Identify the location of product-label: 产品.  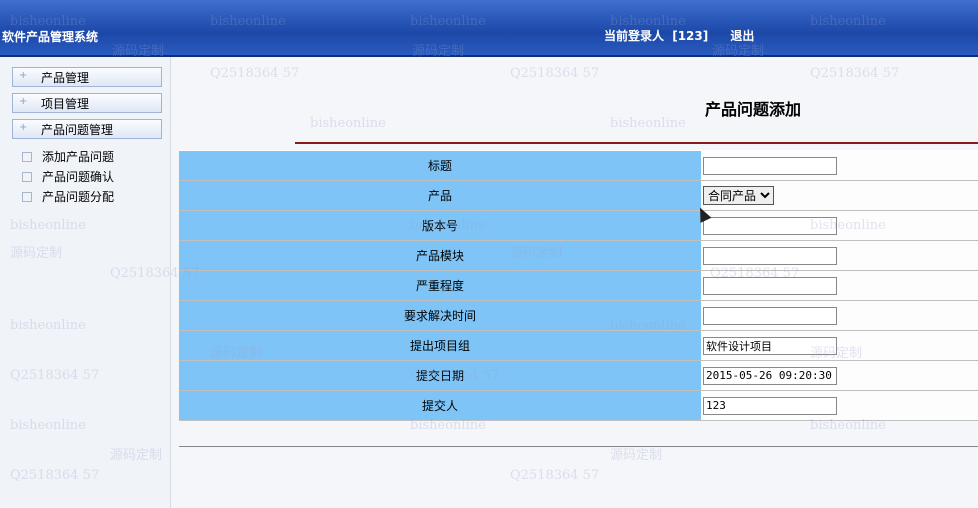
(440, 195).